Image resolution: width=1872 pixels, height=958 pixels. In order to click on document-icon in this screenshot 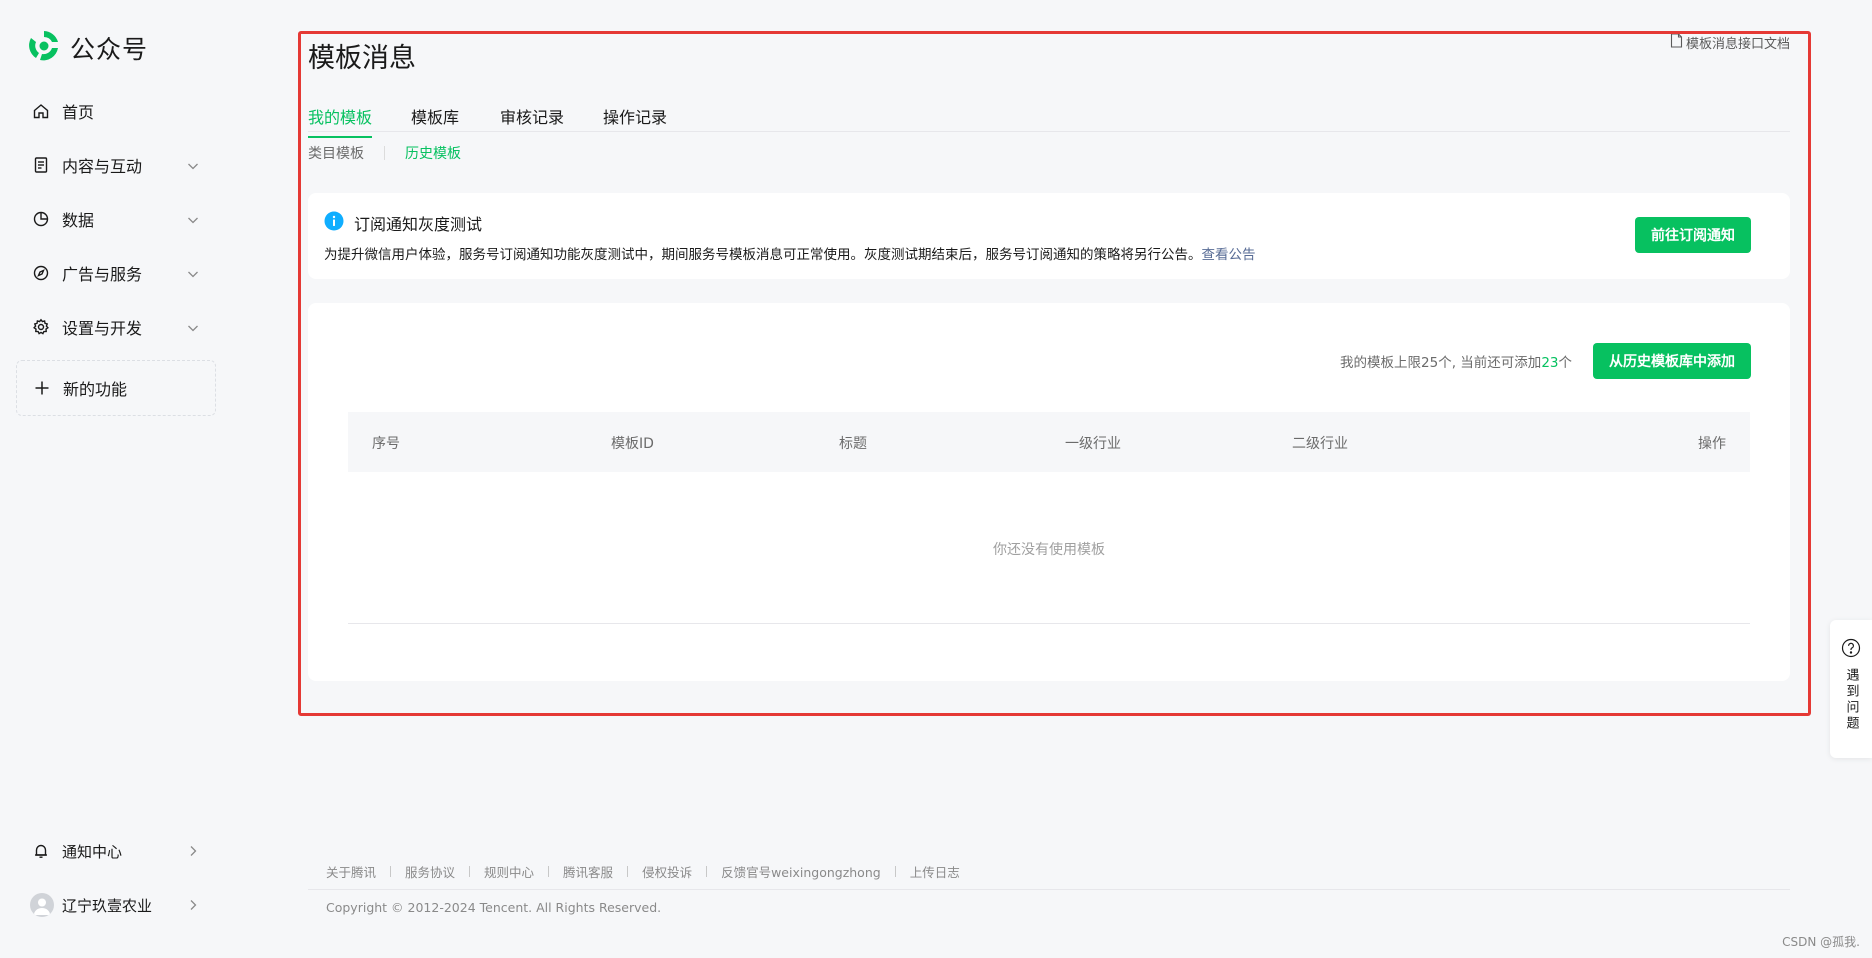, I will do `click(41, 165)`.